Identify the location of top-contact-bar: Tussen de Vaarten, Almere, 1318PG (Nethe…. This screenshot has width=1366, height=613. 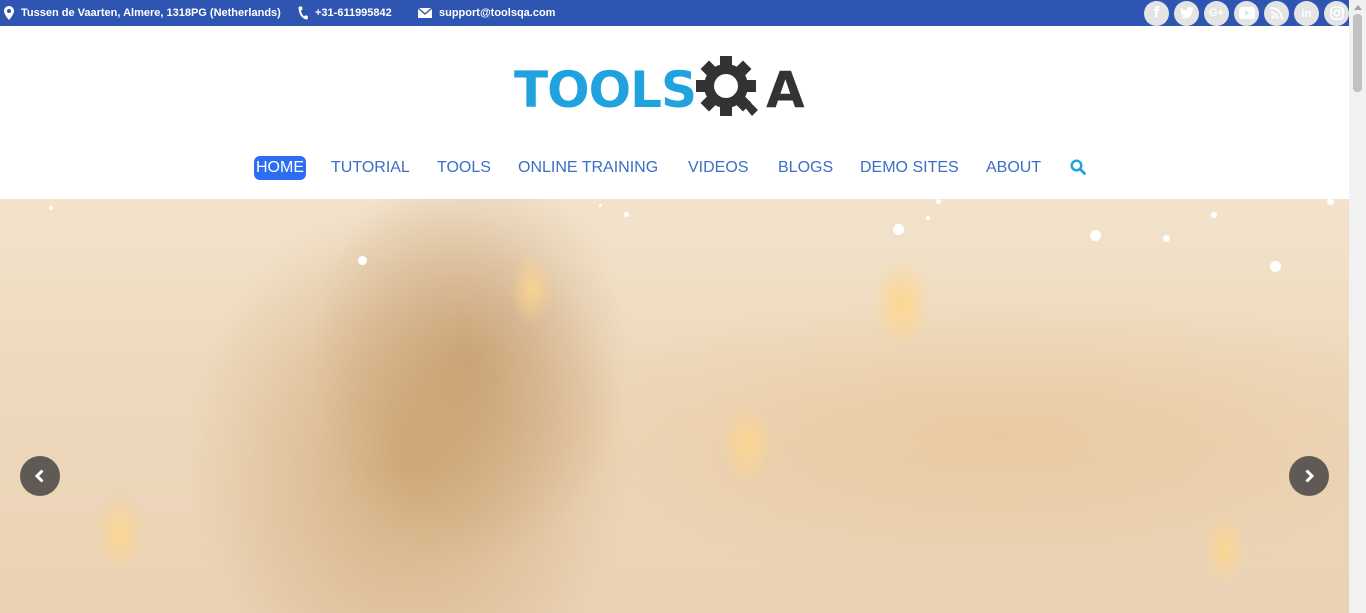
(674, 13).